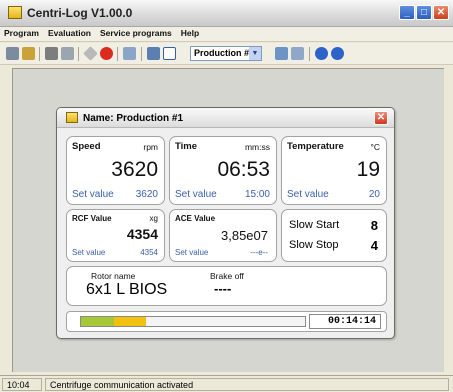  I want to click on brake-value: ----, so click(223, 288).